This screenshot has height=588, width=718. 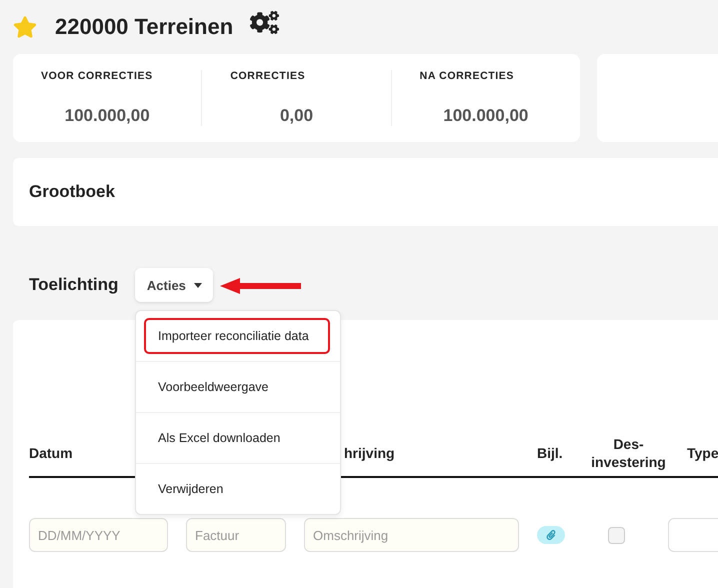 I want to click on paperclip-icon, so click(x=551, y=535).